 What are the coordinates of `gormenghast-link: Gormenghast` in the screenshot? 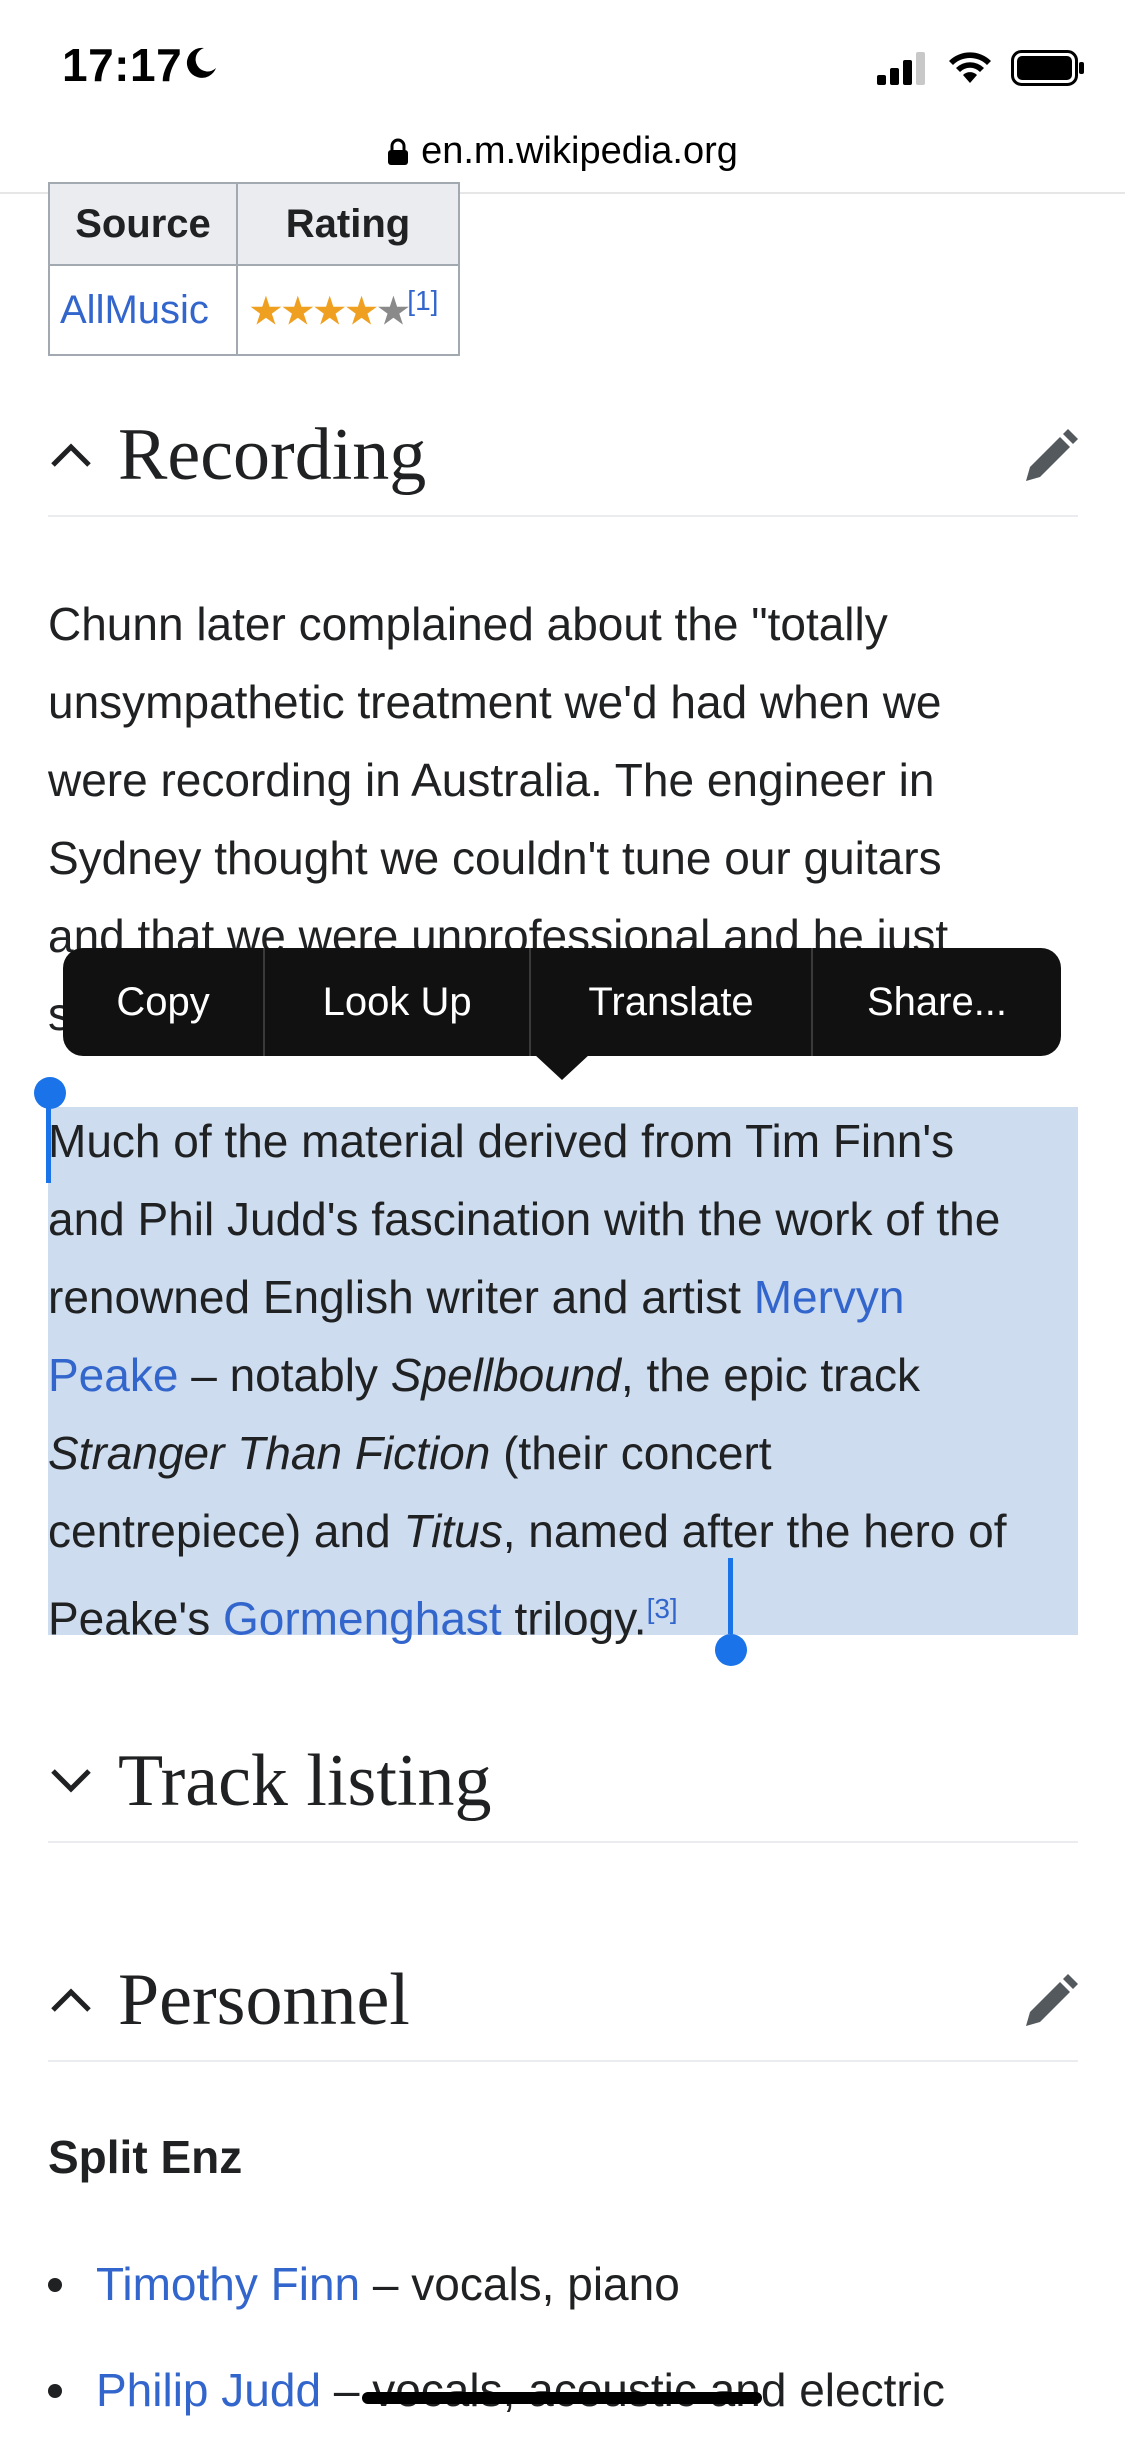 It's located at (362, 1618).